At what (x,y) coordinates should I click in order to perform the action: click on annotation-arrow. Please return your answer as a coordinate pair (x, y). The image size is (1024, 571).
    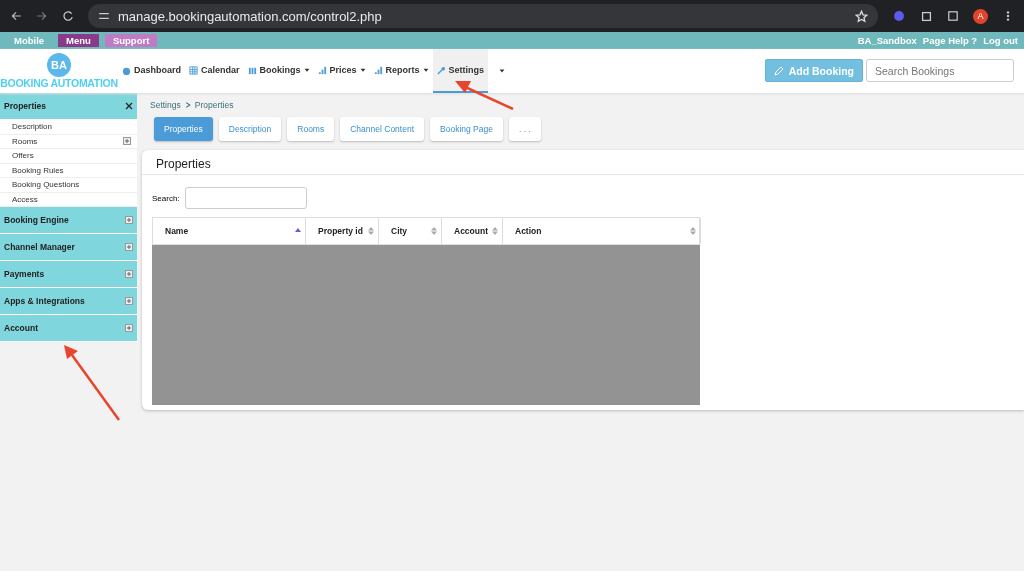
    Looking at the image, I should click on (485, 95).